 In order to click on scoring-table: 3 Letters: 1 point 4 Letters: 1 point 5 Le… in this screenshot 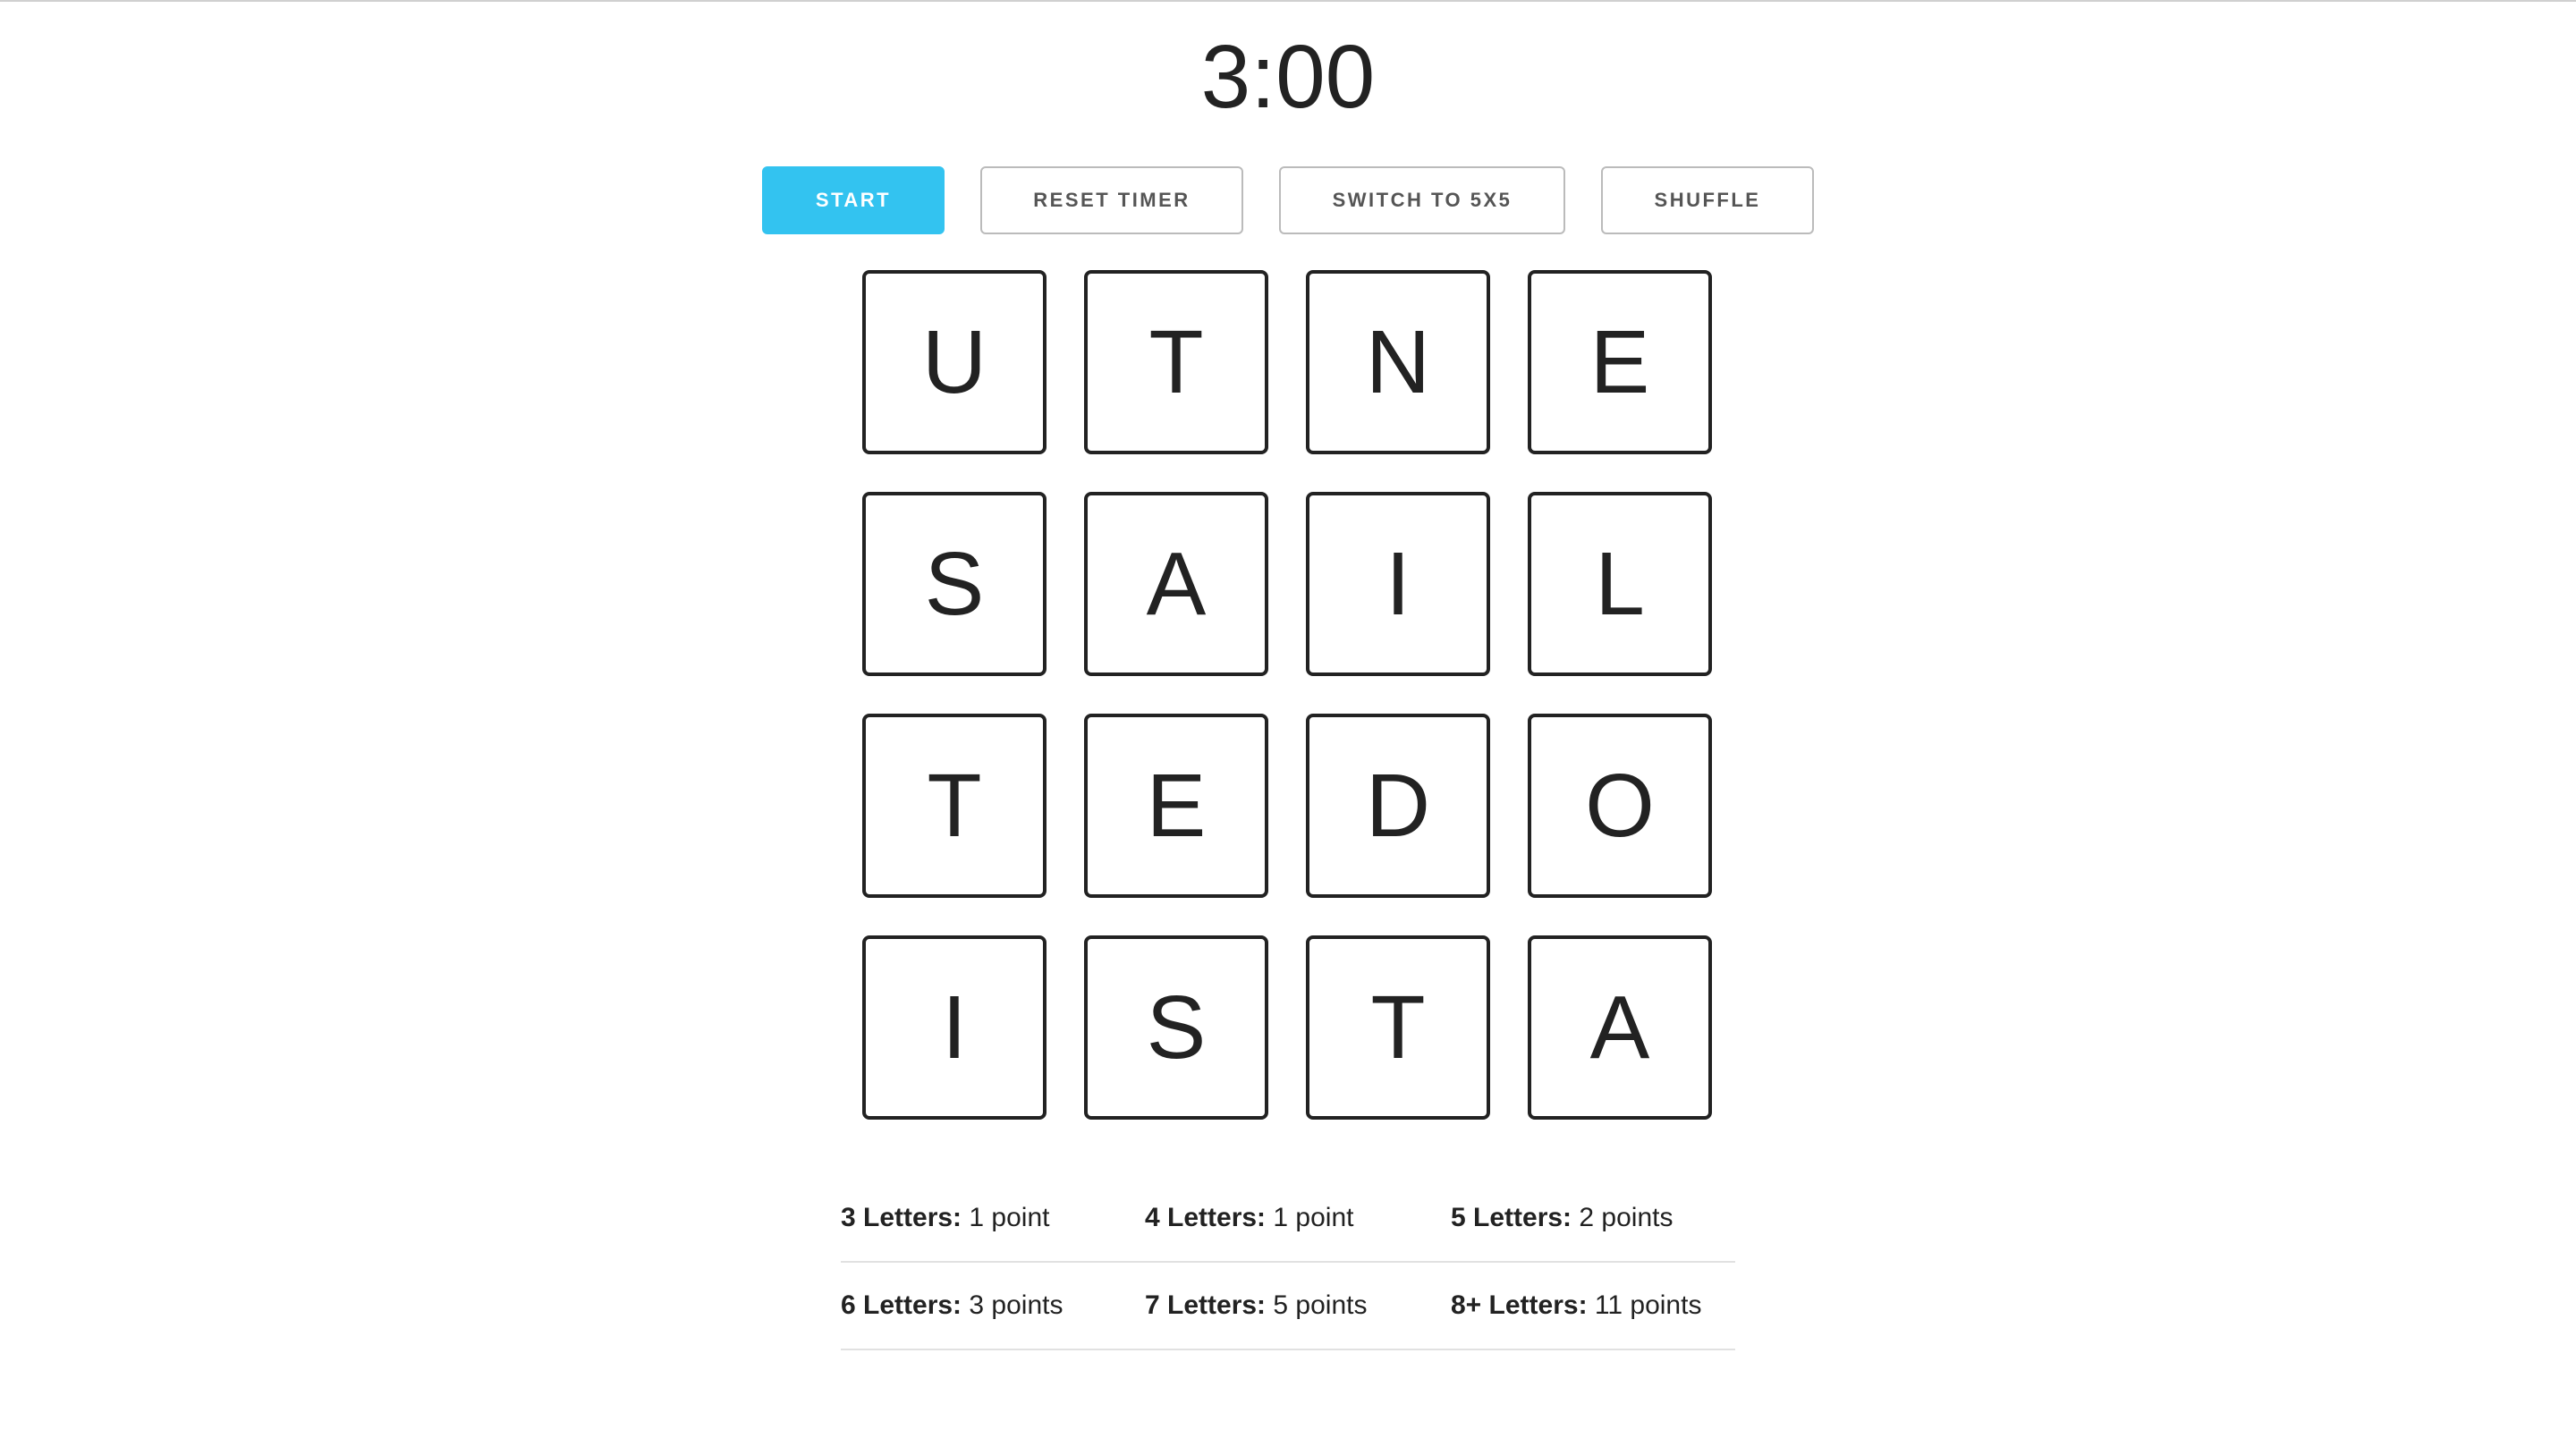, I will do `click(1288, 1262)`.